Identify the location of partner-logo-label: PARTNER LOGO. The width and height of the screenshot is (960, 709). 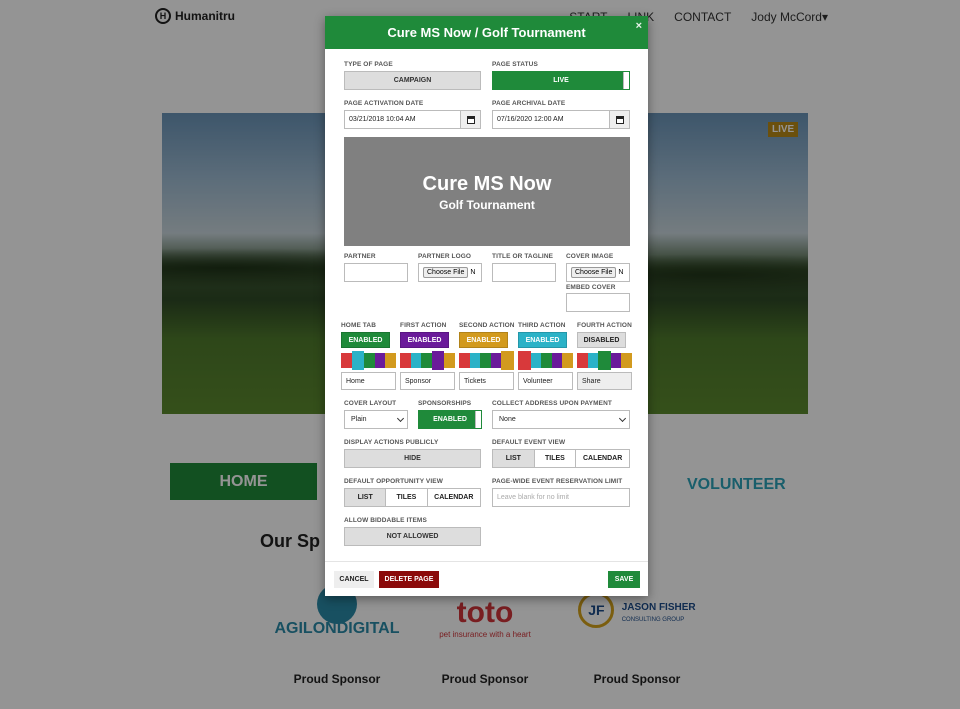
(445, 256).